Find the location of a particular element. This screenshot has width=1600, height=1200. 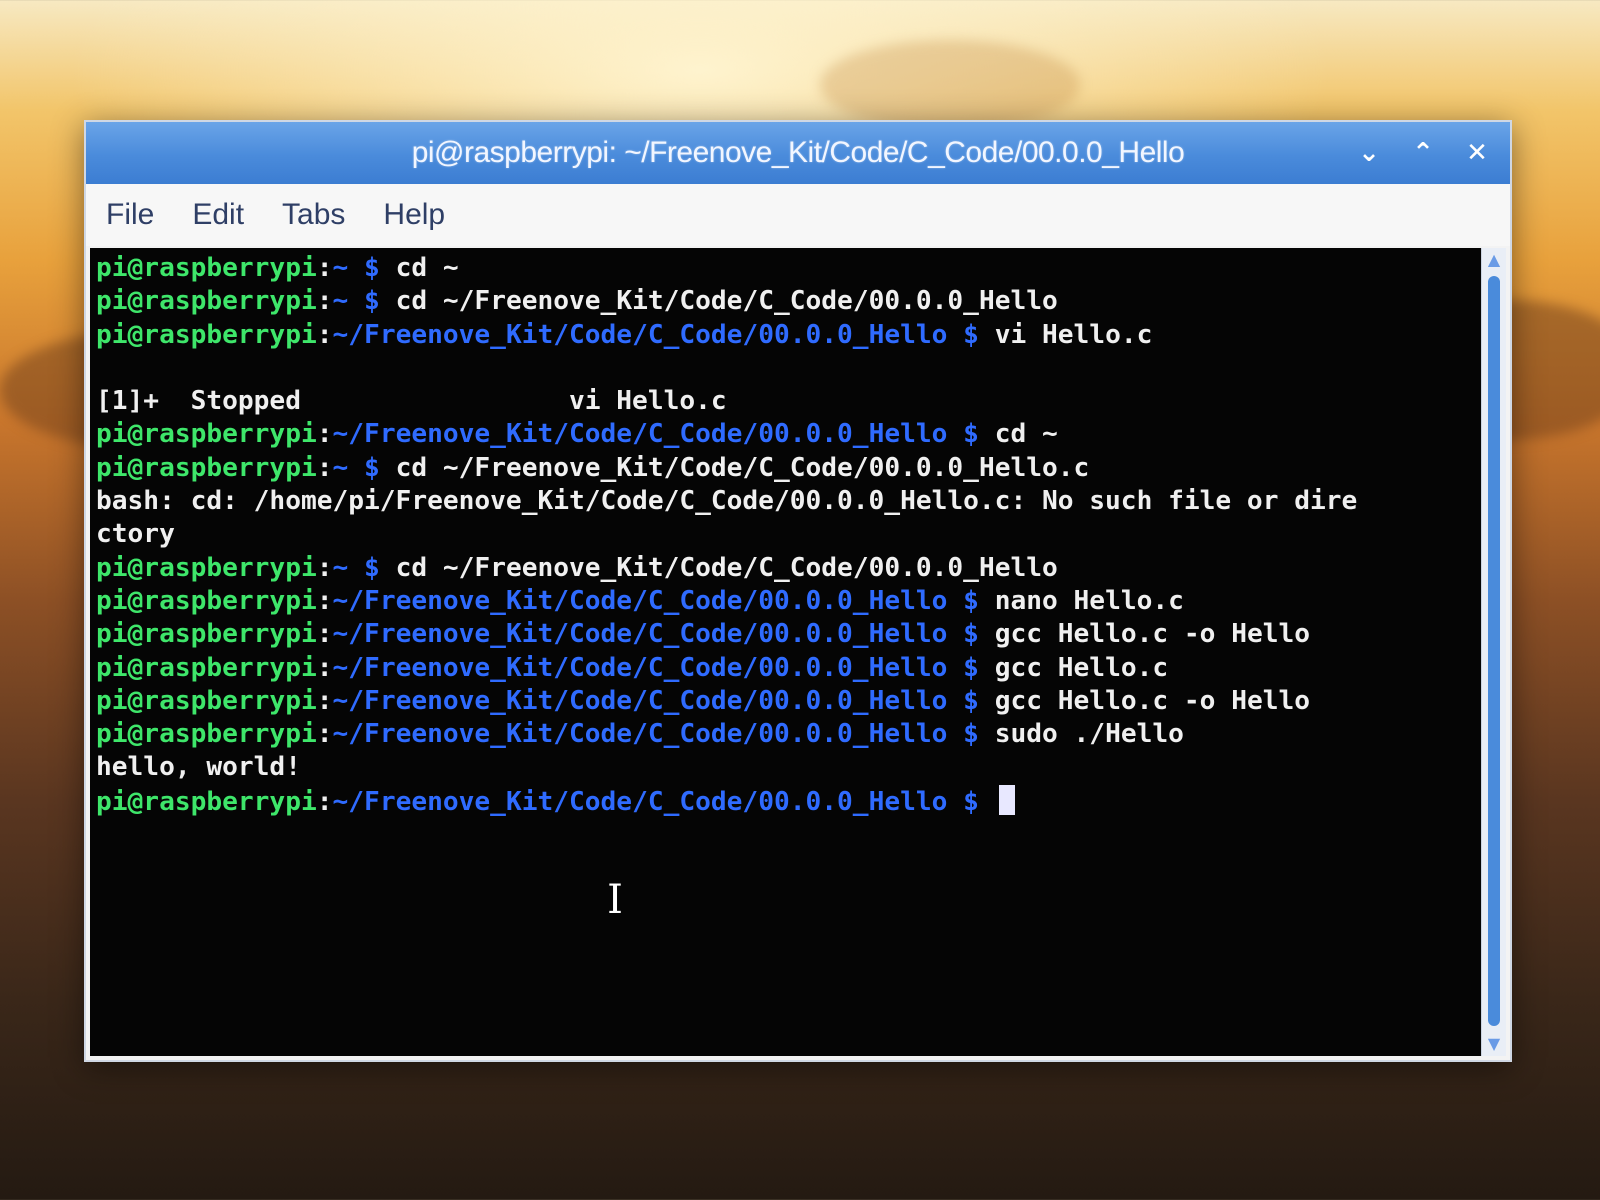

menu-file: File is located at coordinates (130, 215).